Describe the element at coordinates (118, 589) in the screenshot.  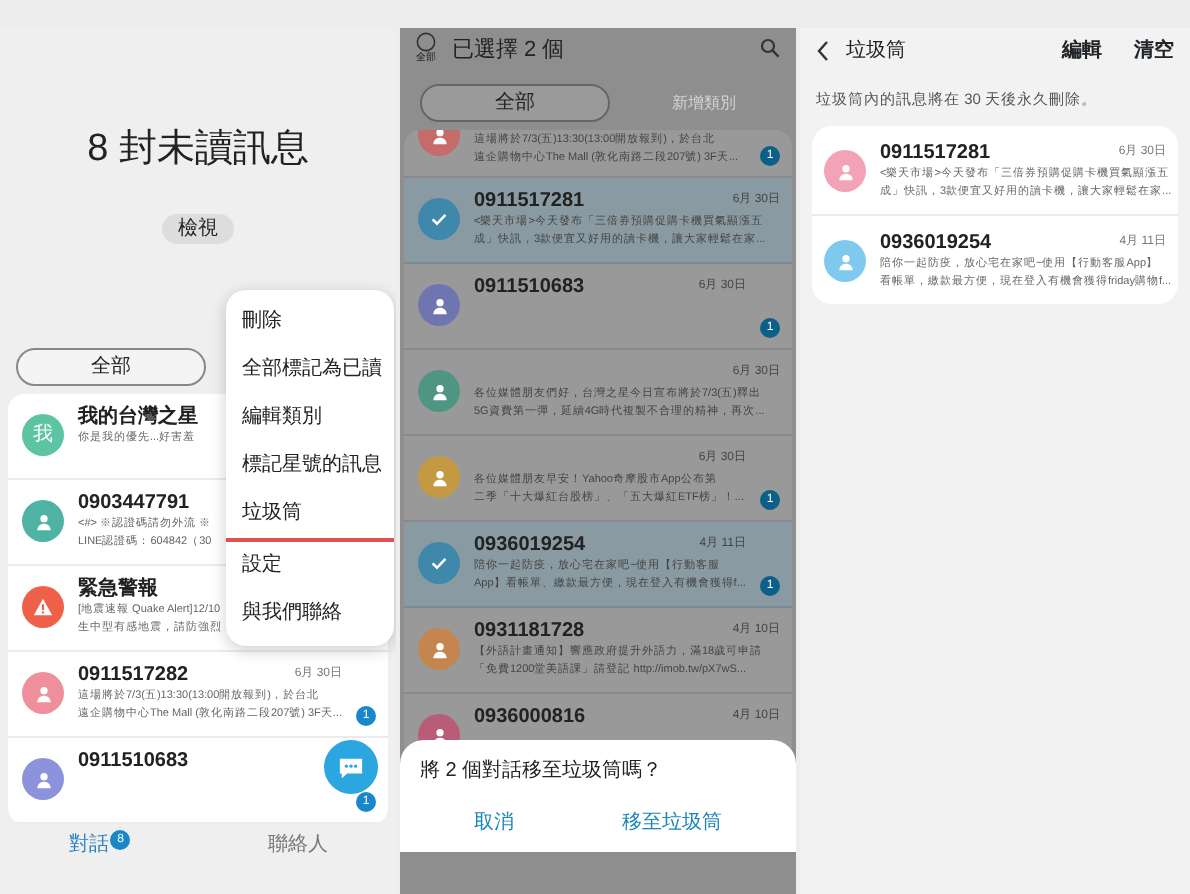
I see `contact-name: 緊急警報` at that location.